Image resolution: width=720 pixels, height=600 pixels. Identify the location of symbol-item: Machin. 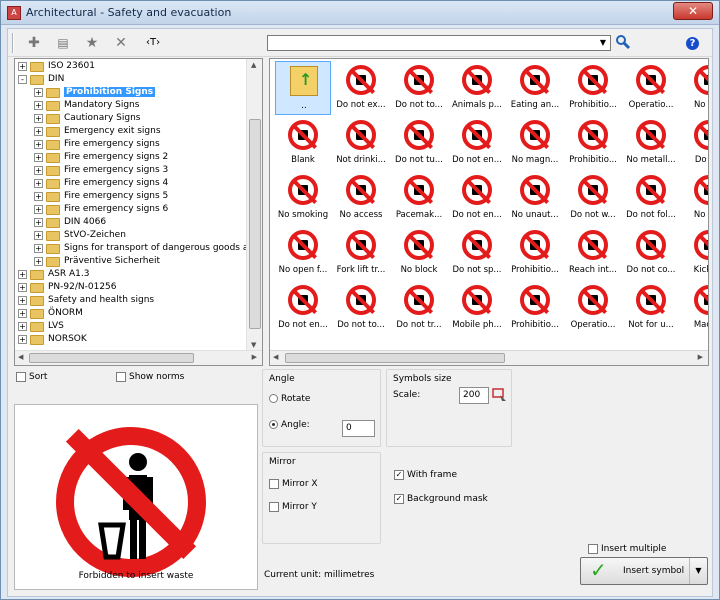
(694, 308).